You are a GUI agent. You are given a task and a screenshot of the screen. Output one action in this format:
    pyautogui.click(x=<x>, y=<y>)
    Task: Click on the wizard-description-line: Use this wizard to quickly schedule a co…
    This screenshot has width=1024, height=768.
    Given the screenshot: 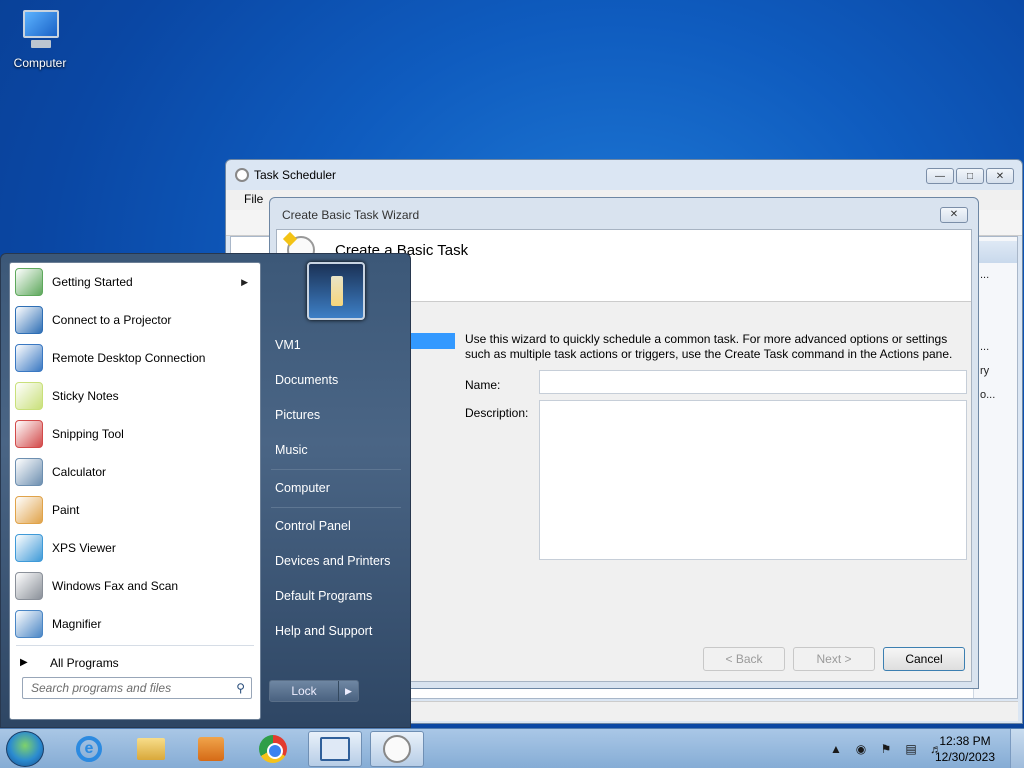 What is the action you would take?
    pyautogui.click(x=706, y=339)
    